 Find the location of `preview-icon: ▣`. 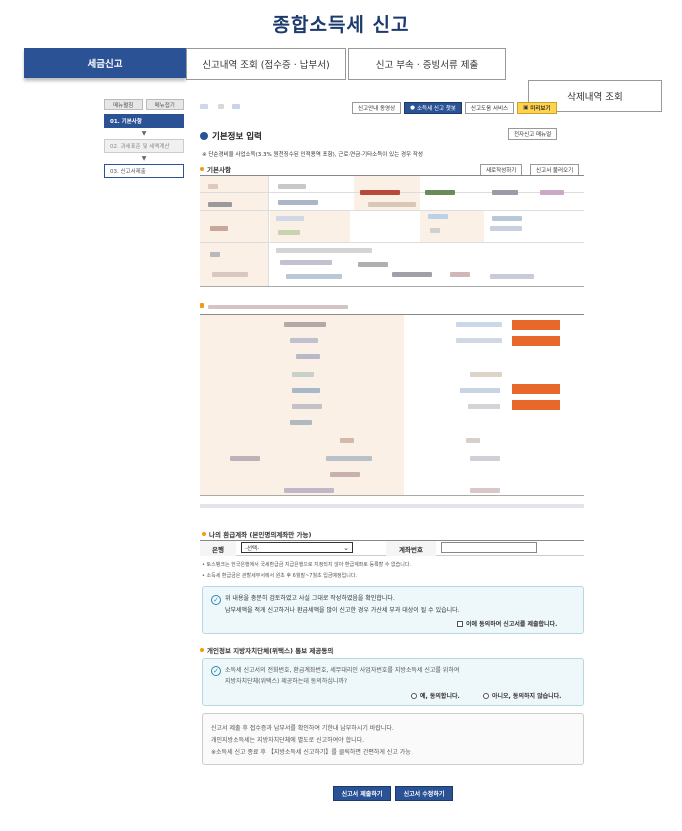

preview-icon: ▣ is located at coordinates (526, 108).